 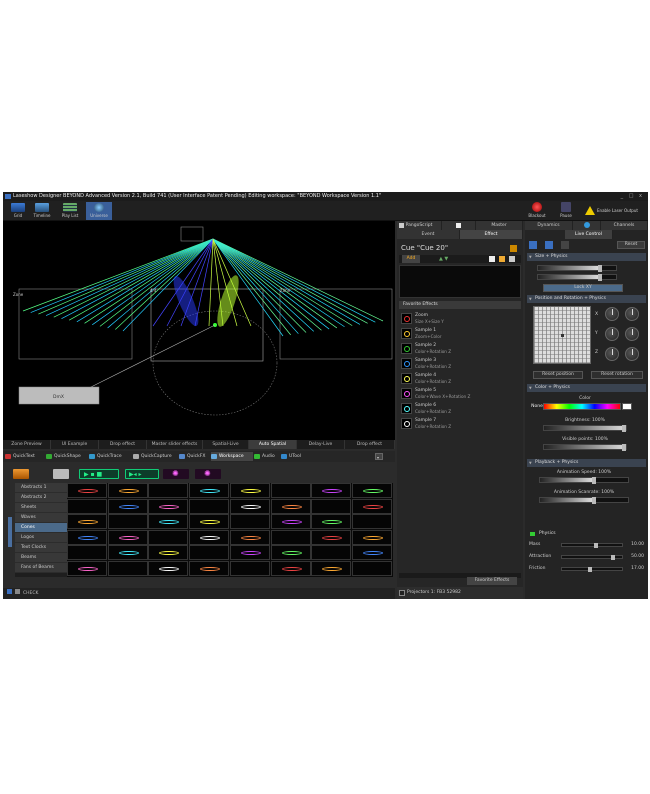 What do you see at coordinates (25, 456) in the screenshot?
I see `tab-quicktext: QuickText` at bounding box center [25, 456].